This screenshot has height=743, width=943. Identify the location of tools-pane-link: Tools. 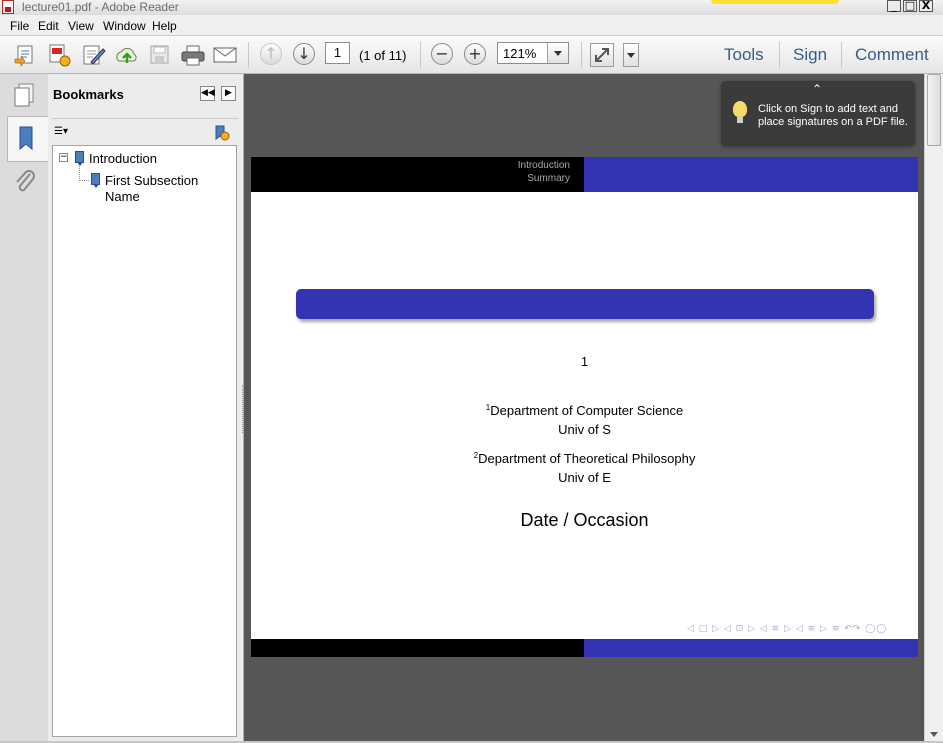
(744, 55).